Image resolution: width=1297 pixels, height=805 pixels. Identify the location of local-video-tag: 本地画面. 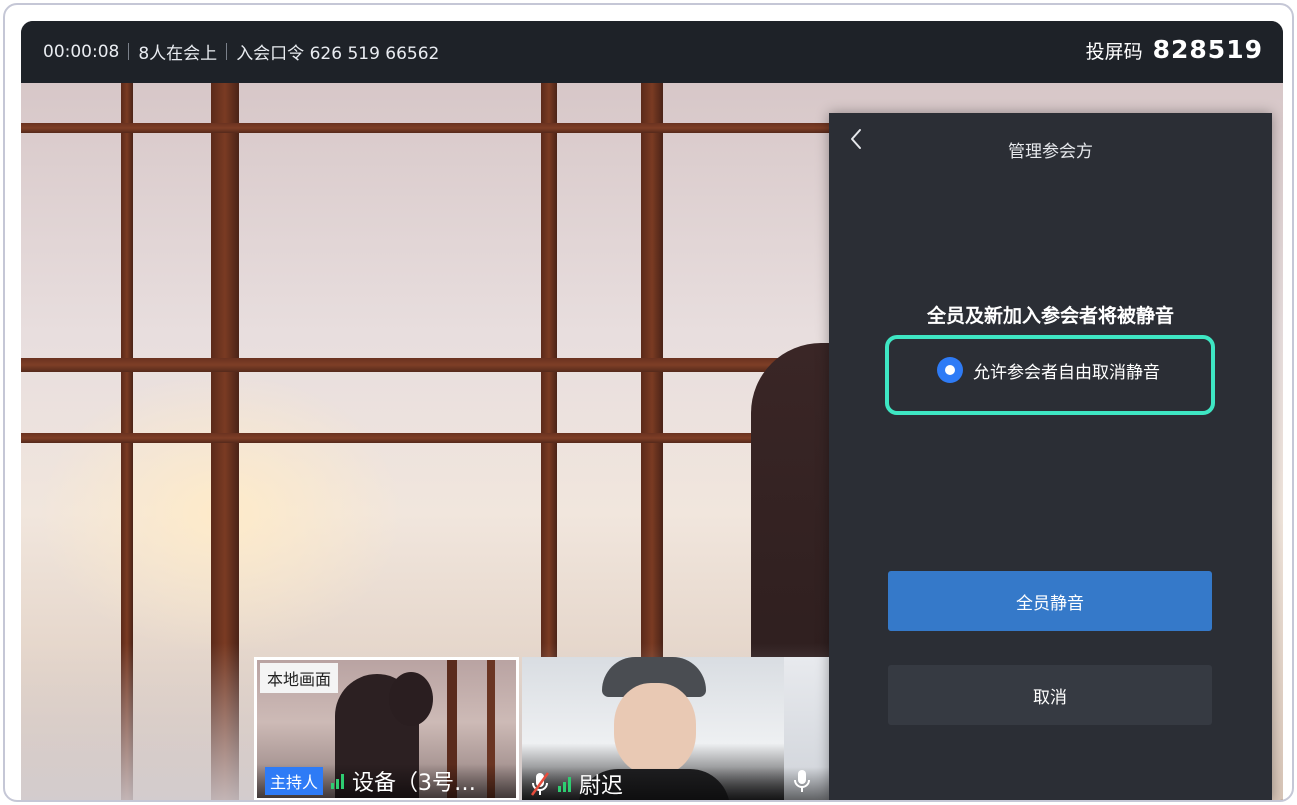
(299, 678).